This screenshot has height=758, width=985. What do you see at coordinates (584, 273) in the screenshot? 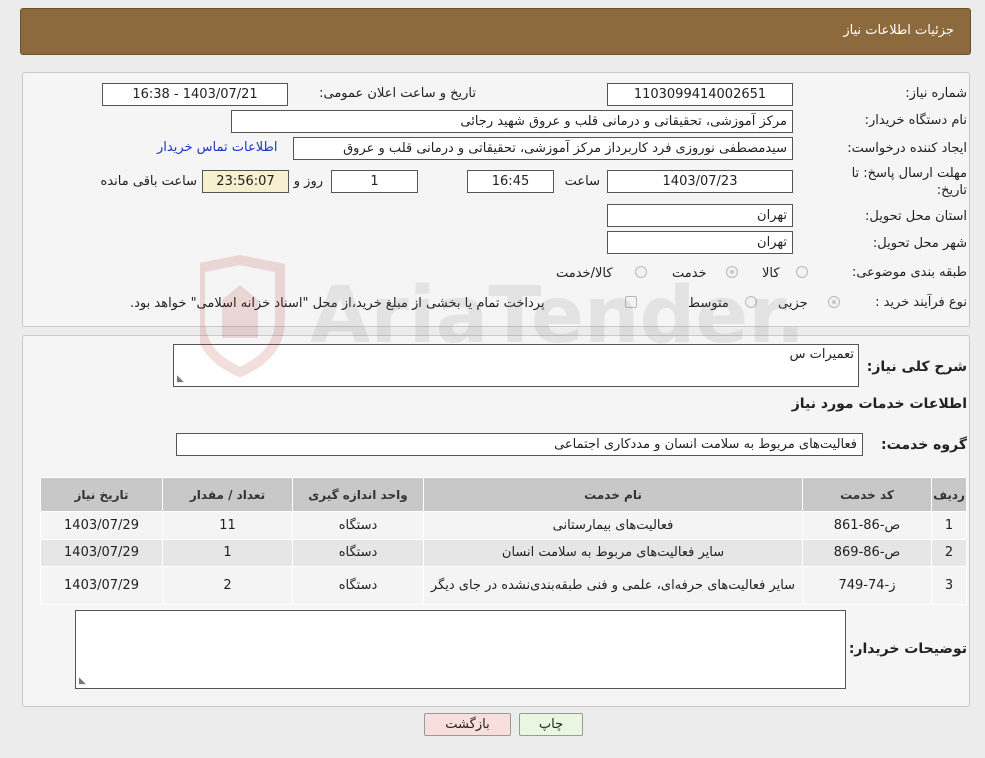
I see `category-option-goods-service: کالا/خدمت` at bounding box center [584, 273].